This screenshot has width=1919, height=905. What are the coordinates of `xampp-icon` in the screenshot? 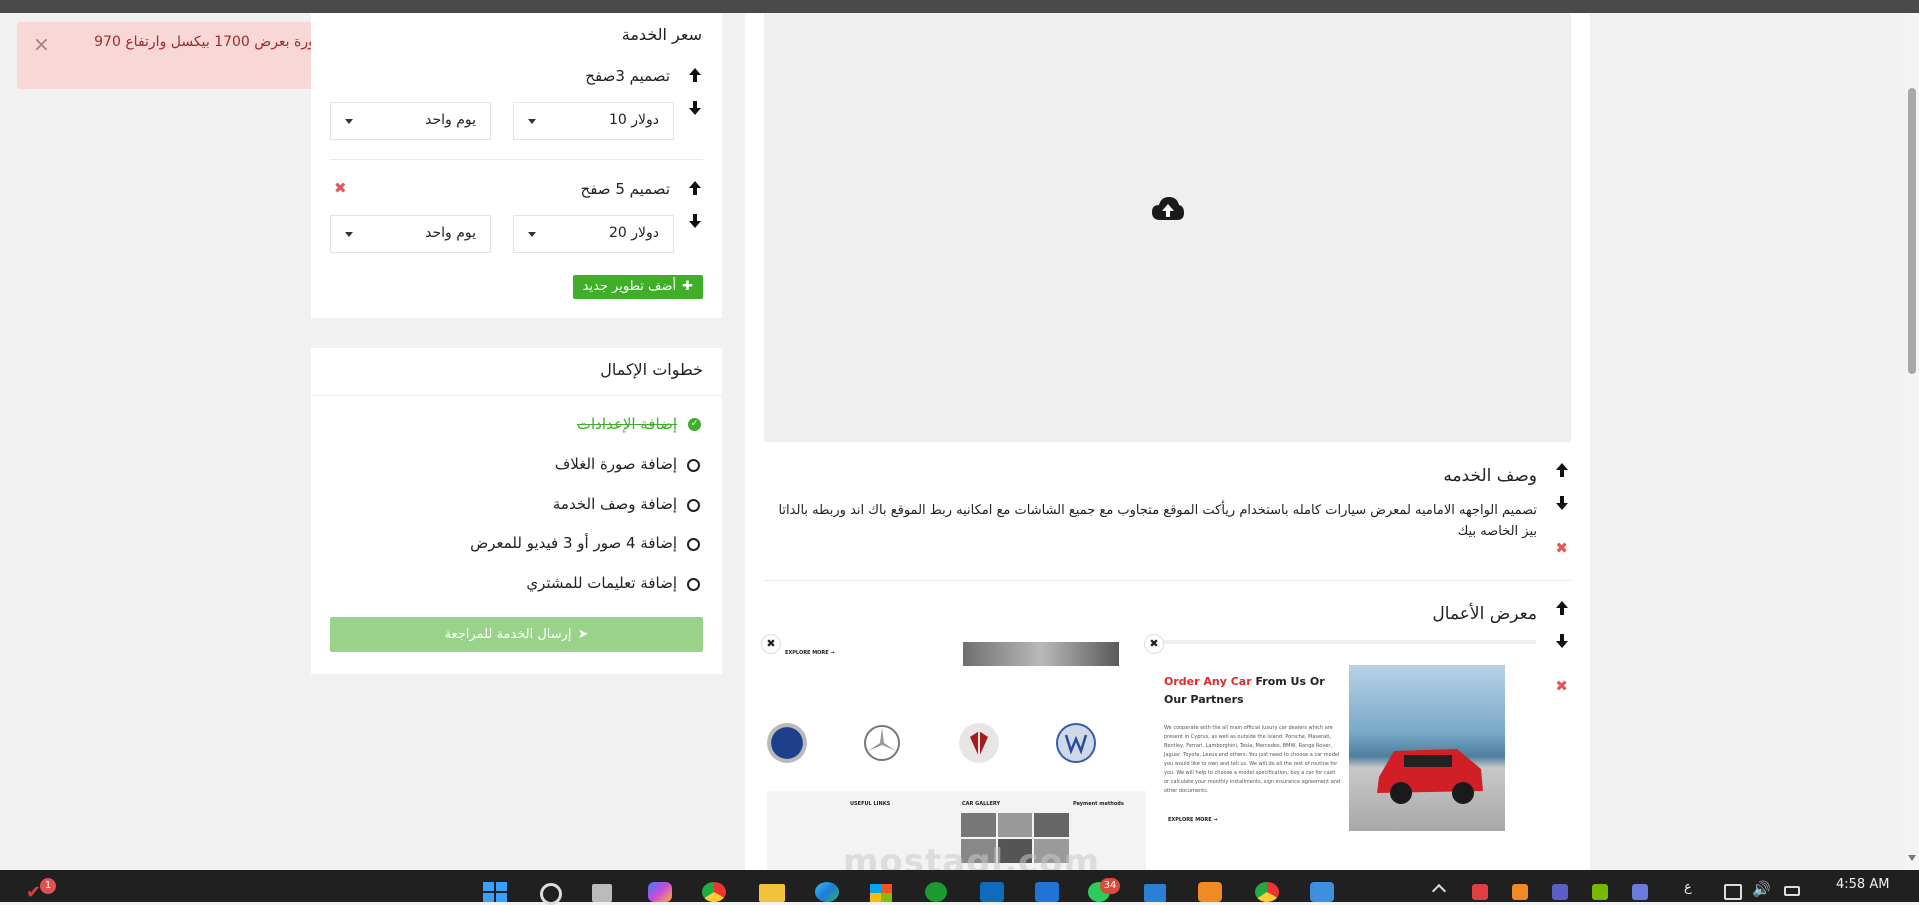 It's located at (1210, 892).